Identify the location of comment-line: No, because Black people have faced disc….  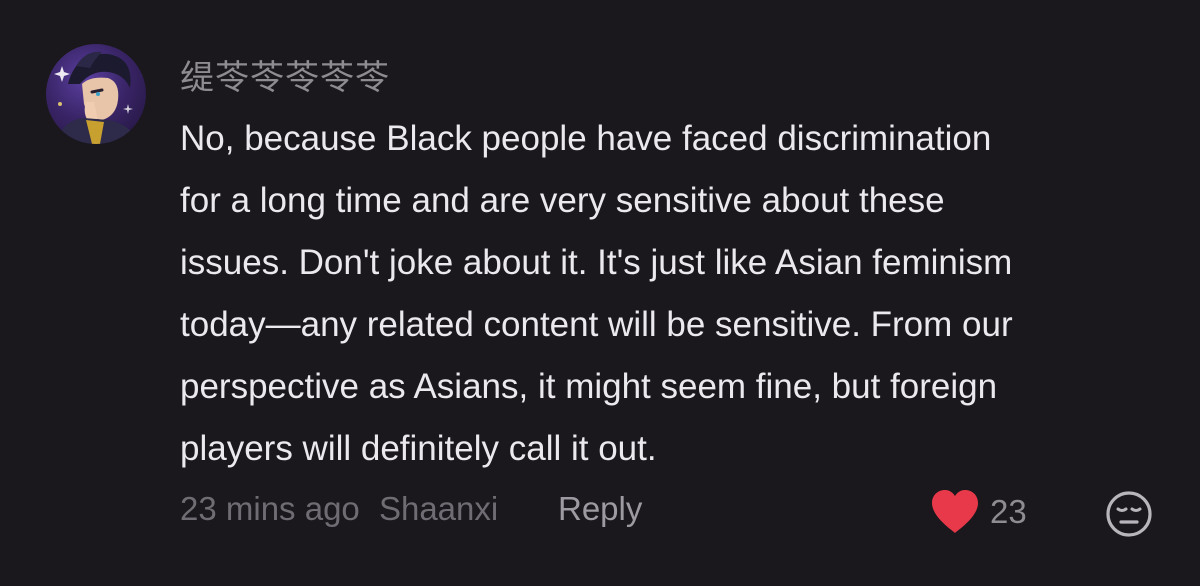
(586, 138).